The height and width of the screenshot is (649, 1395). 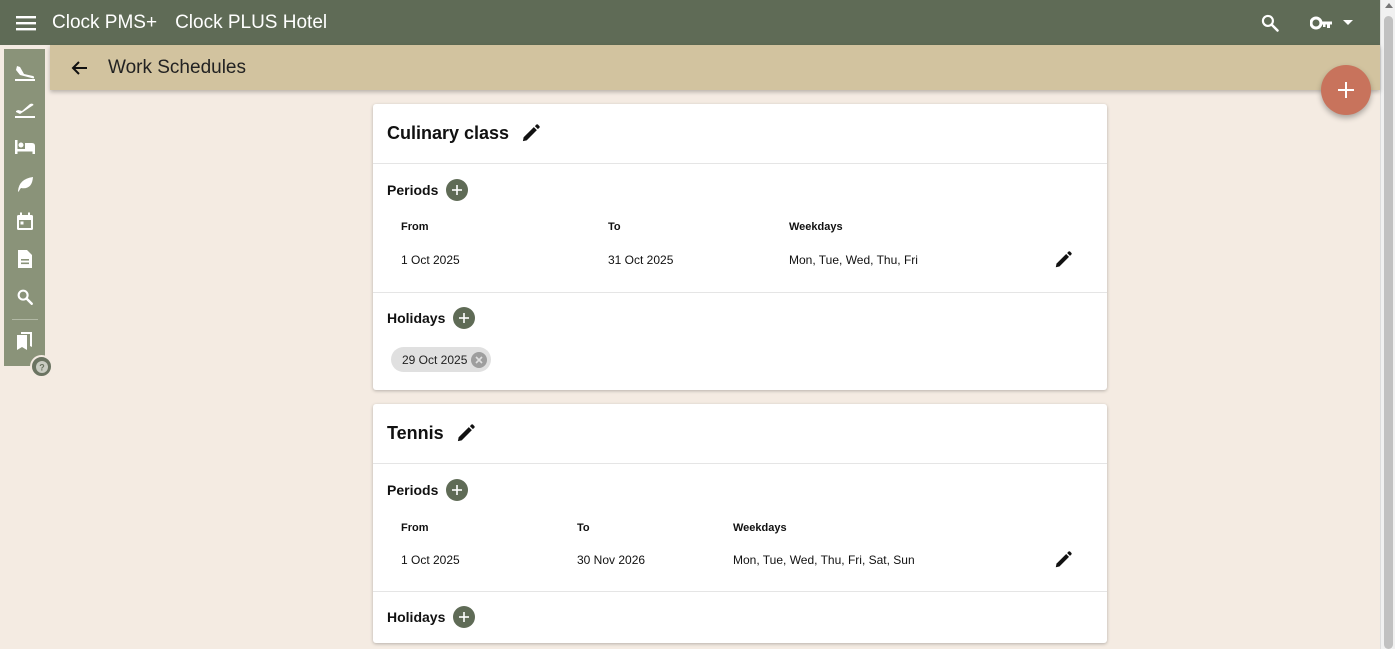 What do you see at coordinates (641, 260) in the screenshot?
I see `period-to: 31 Oct 2025` at bounding box center [641, 260].